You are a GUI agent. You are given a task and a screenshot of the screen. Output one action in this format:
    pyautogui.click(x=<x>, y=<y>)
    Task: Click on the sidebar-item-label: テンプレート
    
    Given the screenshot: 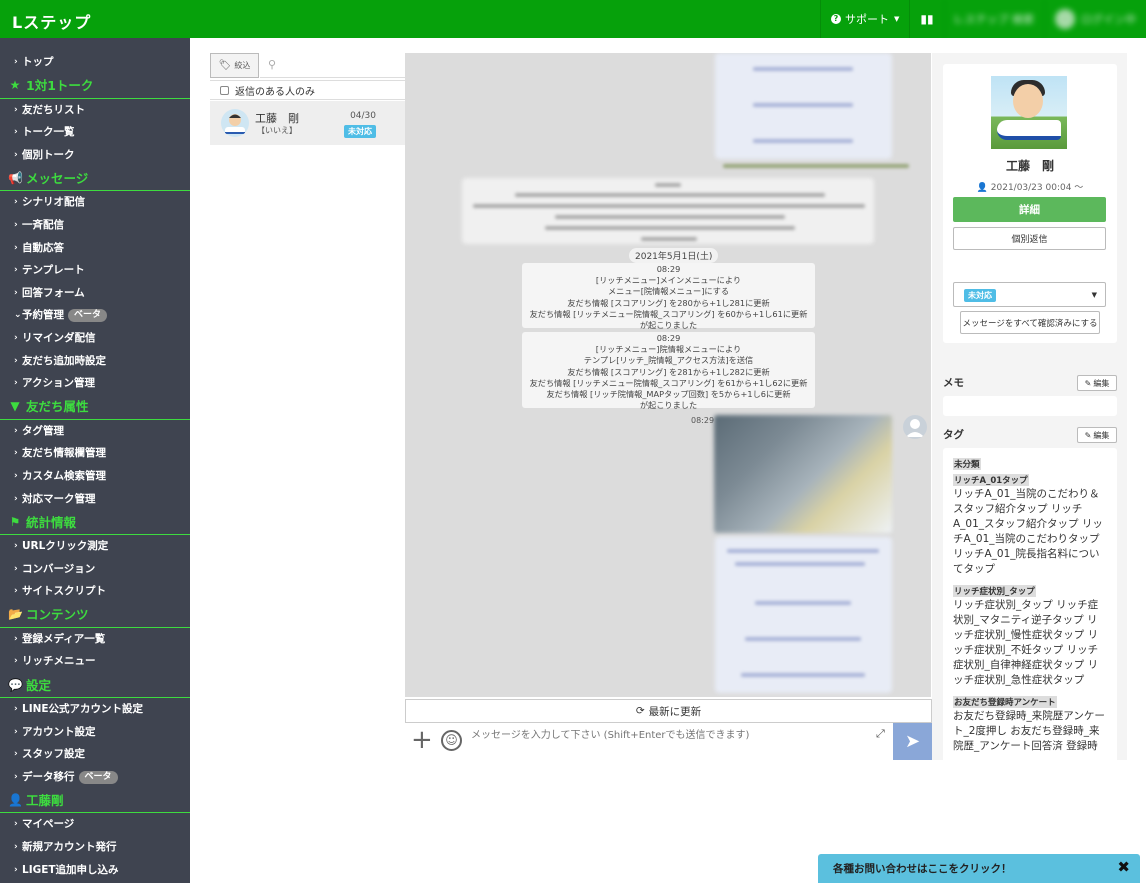 What is the action you would take?
    pyautogui.click(x=53, y=270)
    